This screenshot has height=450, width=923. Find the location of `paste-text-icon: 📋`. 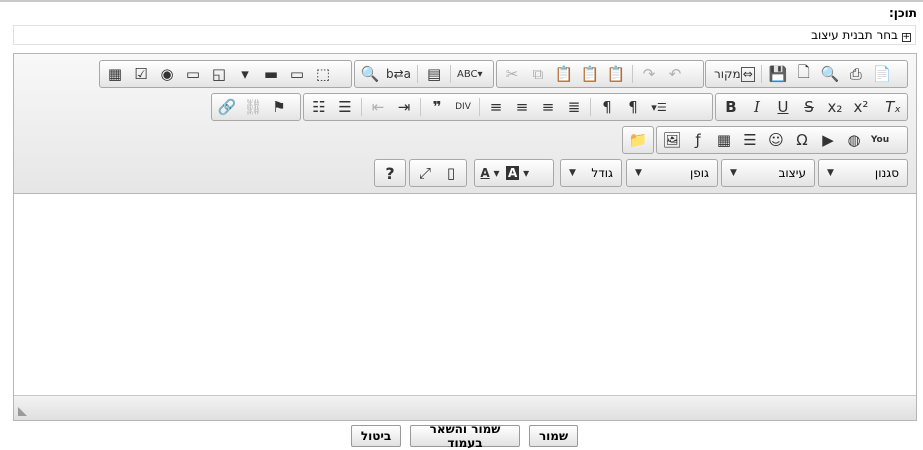

paste-text-icon: 📋 is located at coordinates (590, 74).